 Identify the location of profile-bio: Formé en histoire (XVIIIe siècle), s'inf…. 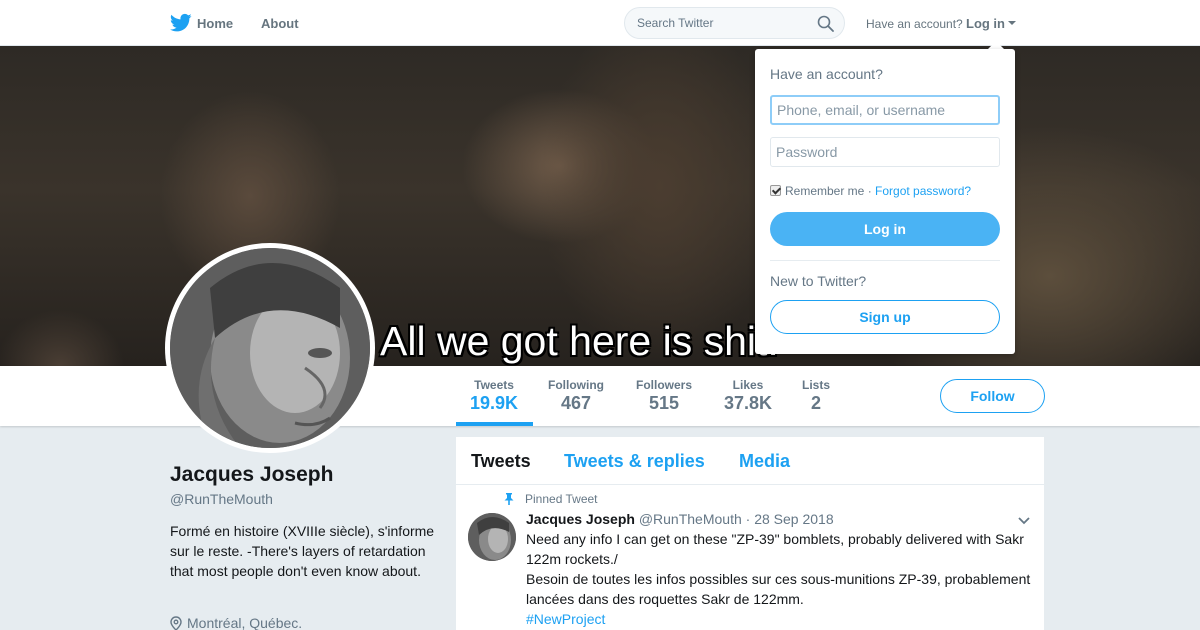
(302, 551).